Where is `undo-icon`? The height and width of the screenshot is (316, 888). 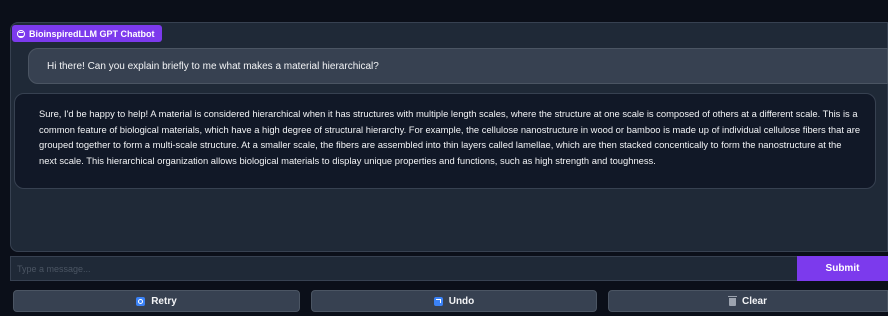
undo-icon is located at coordinates (438, 301).